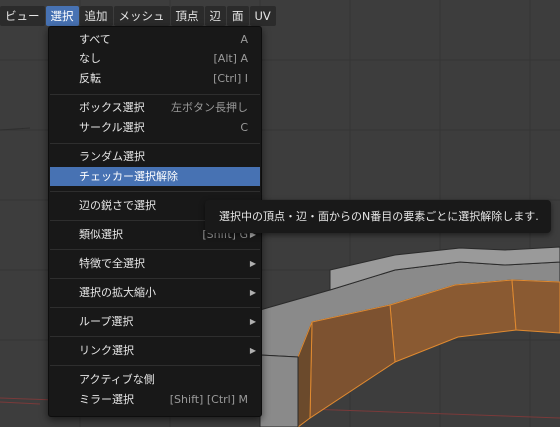 This screenshot has height=427, width=560. I want to click on tooltip: 選択中の頂点・辺・面からのN番目の要素ごとに選択解除します., so click(378, 216).